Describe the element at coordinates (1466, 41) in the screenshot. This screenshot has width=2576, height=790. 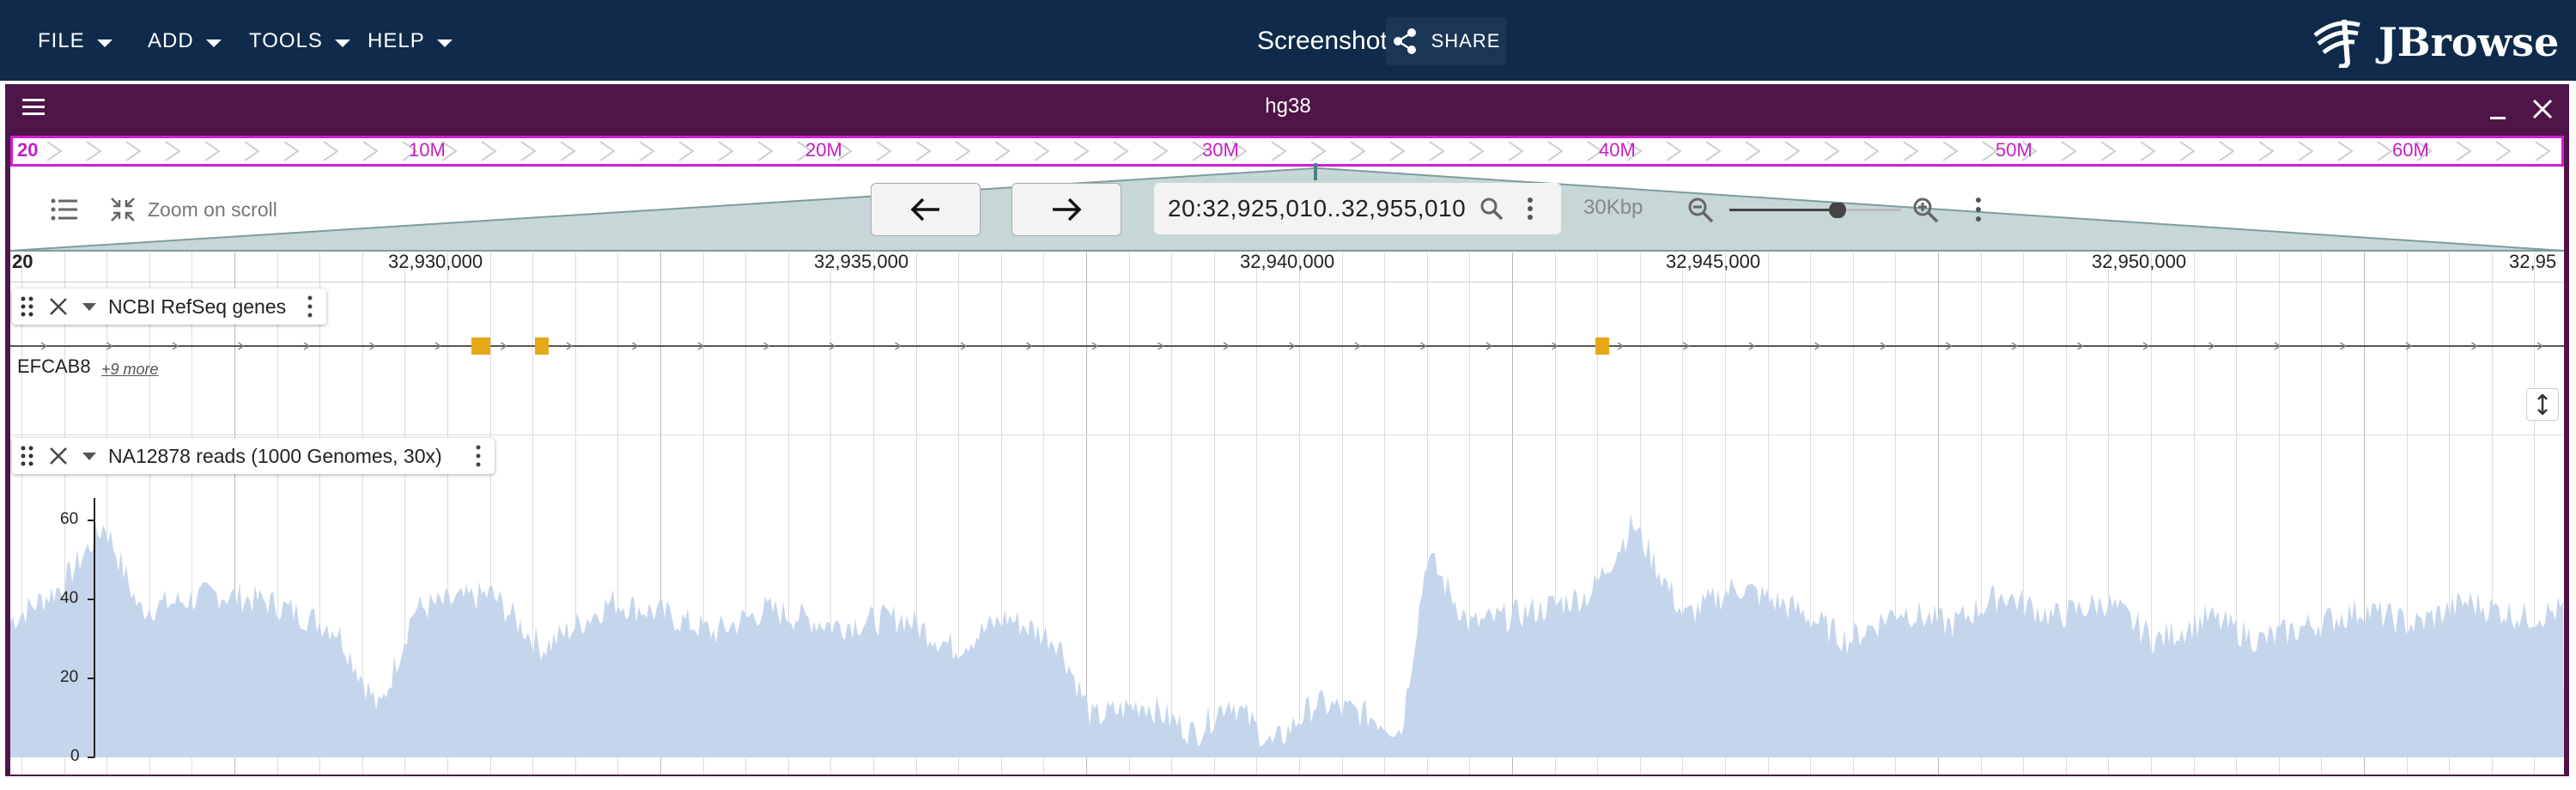
I see `share-label: SHARE` at that location.